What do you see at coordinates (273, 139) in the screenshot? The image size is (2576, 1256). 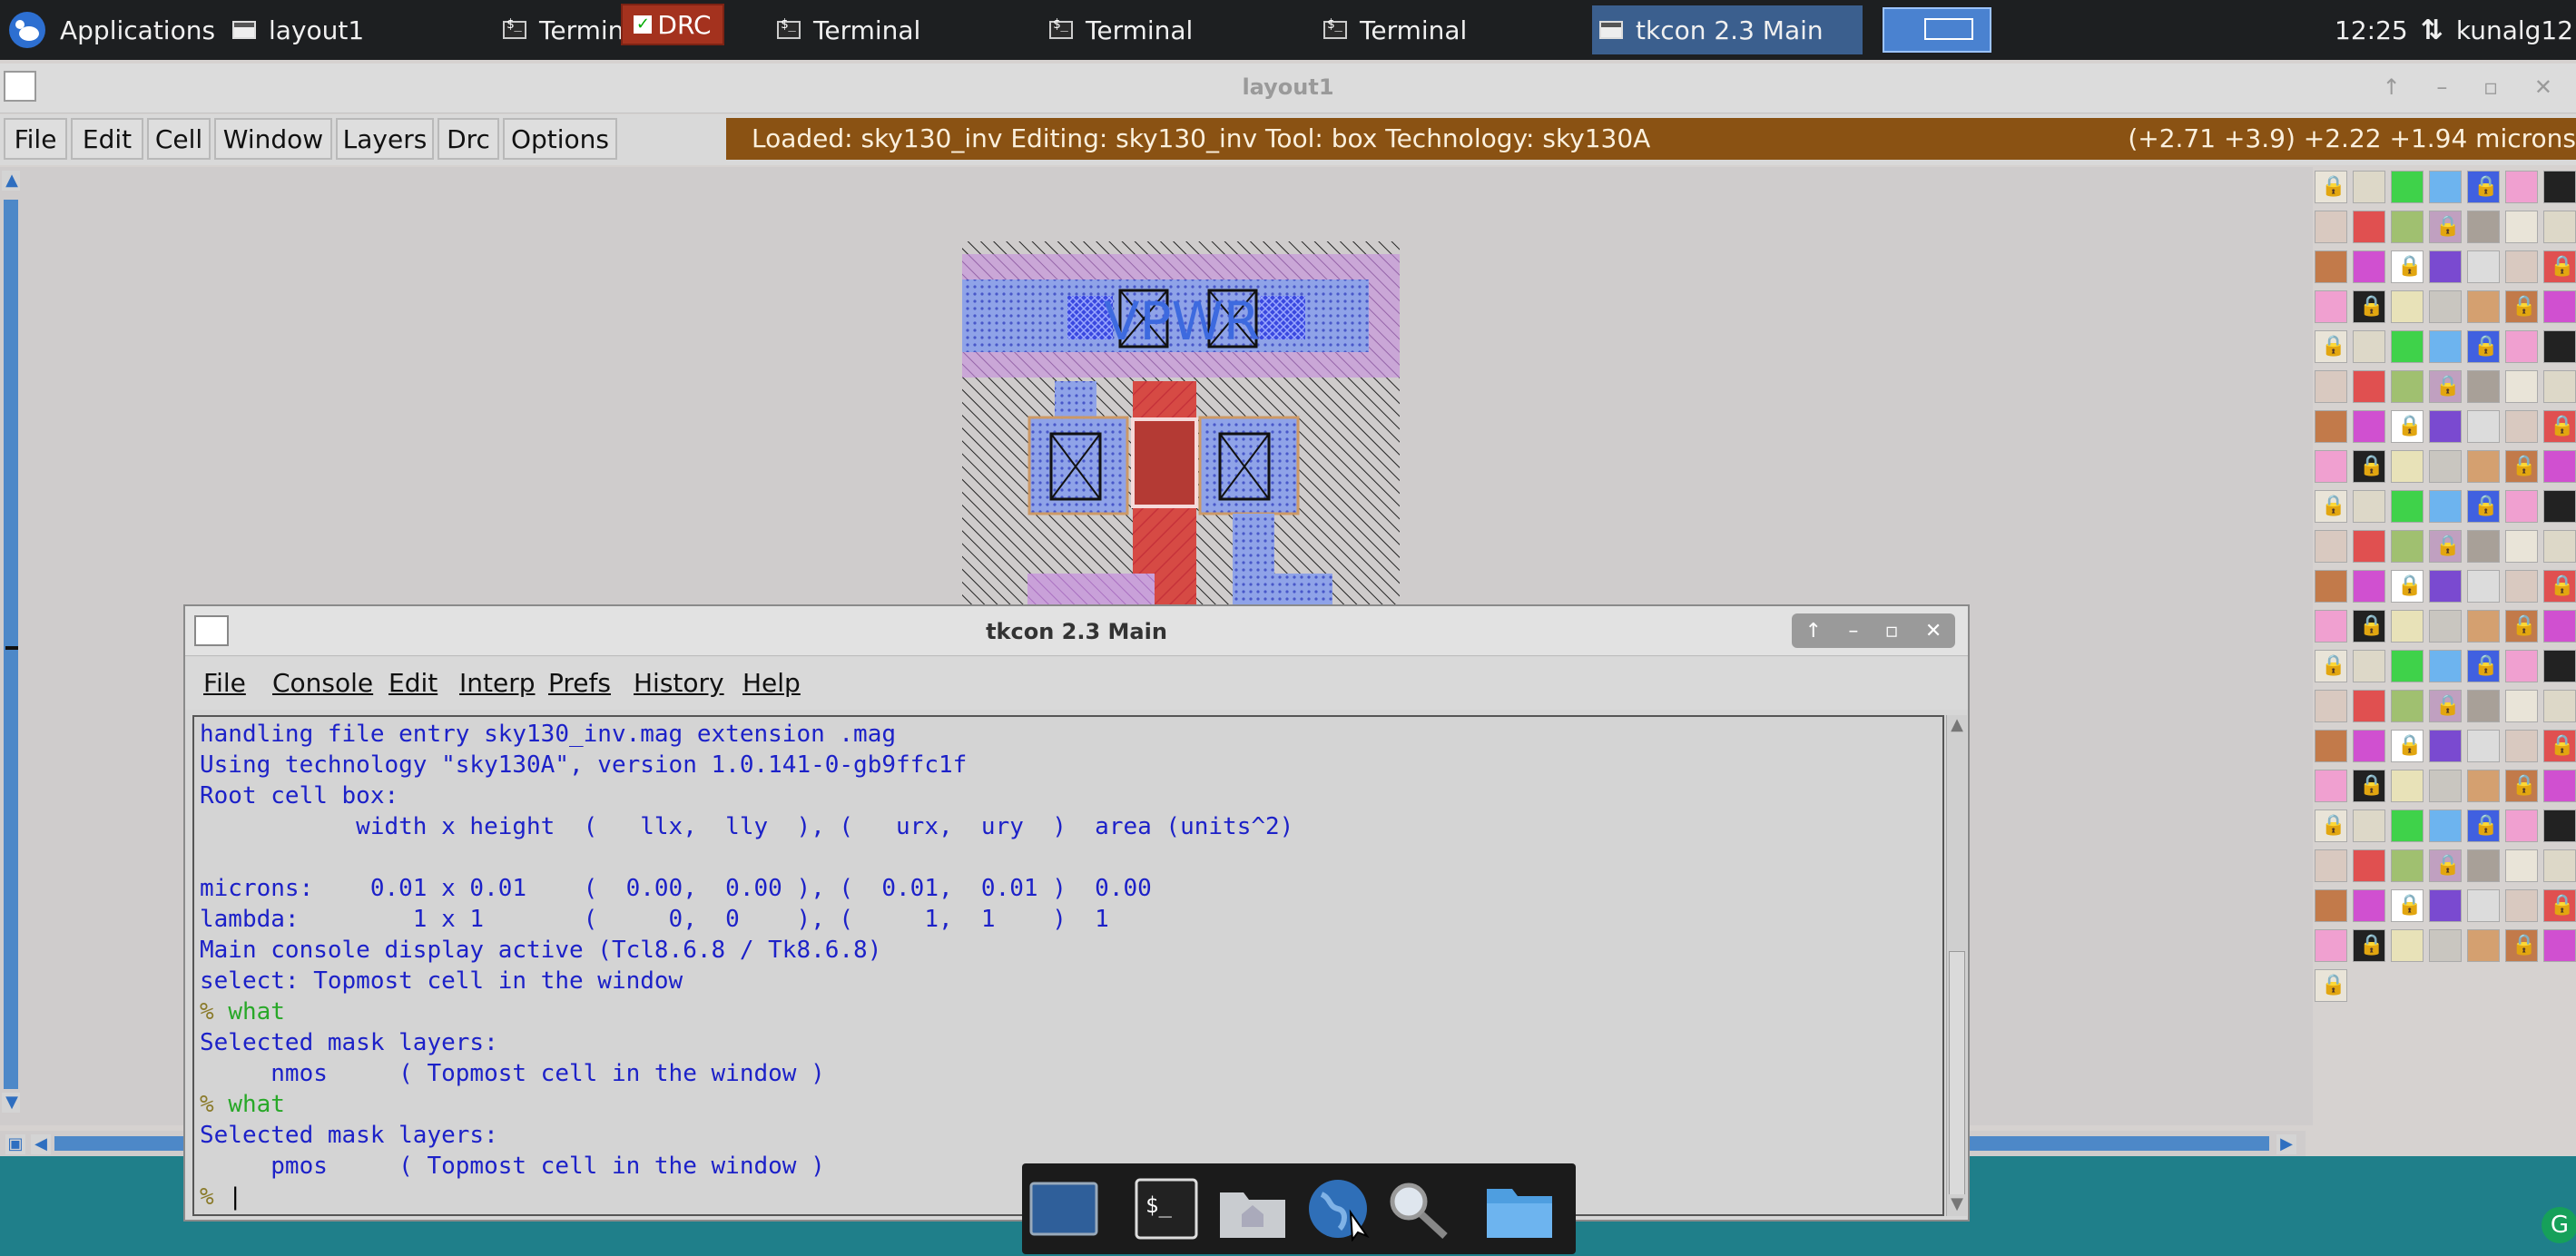 I see `menu-window: Window` at bounding box center [273, 139].